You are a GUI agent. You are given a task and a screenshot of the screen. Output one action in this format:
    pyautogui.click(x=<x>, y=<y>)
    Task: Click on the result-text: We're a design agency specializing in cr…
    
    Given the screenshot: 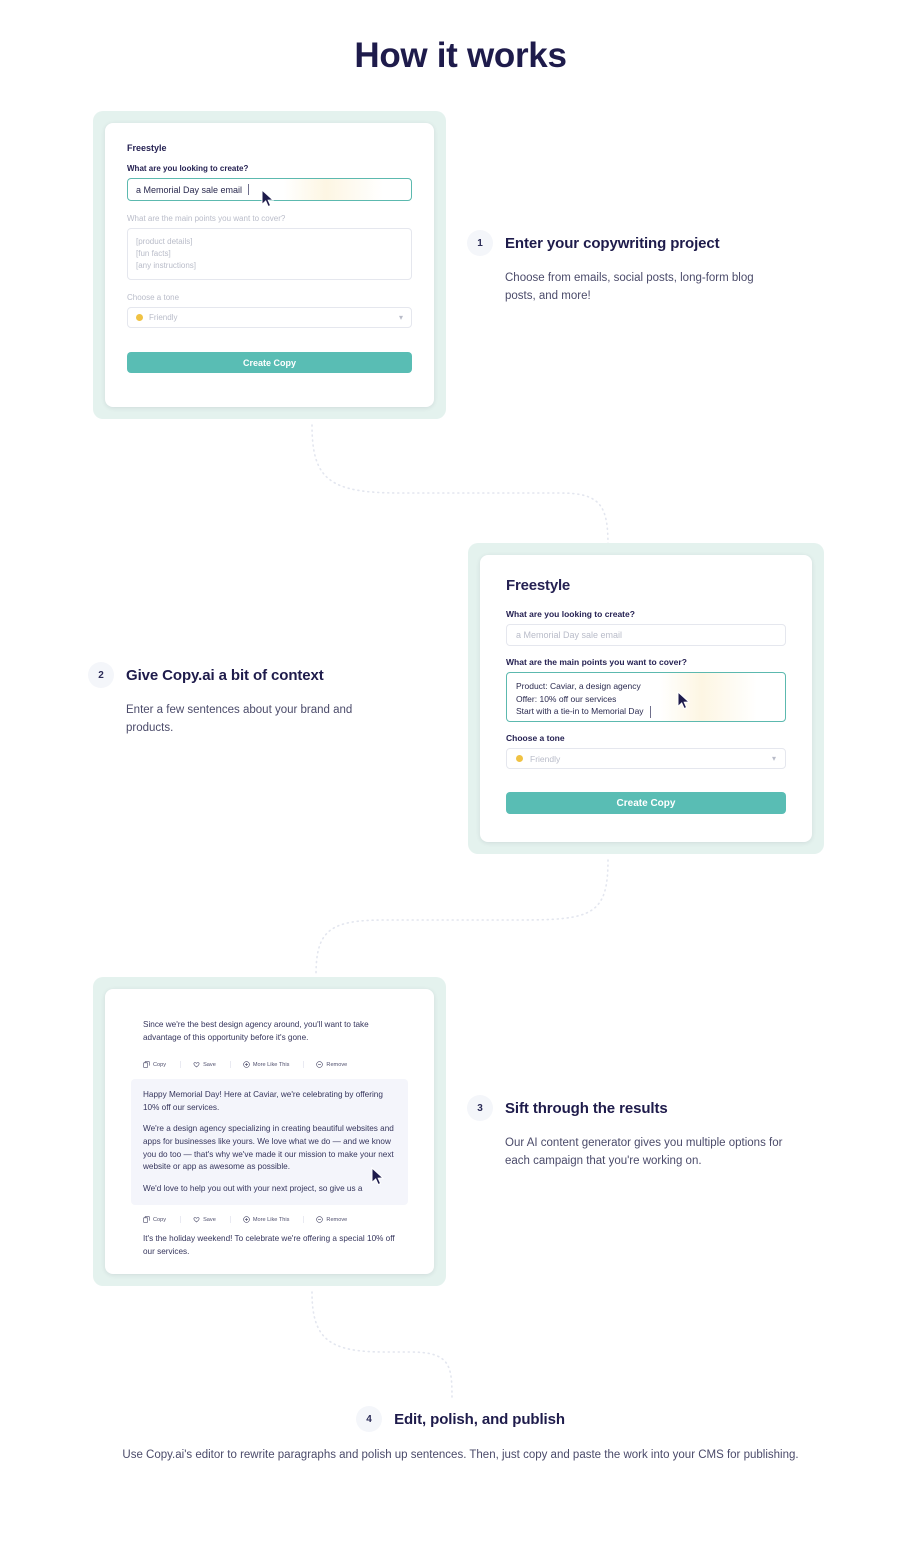 What is the action you would take?
    pyautogui.click(x=268, y=1148)
    